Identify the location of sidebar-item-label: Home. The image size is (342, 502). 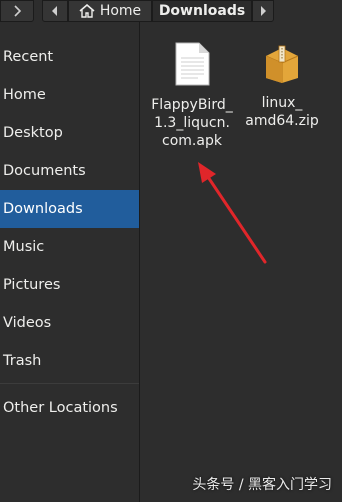
(24, 95).